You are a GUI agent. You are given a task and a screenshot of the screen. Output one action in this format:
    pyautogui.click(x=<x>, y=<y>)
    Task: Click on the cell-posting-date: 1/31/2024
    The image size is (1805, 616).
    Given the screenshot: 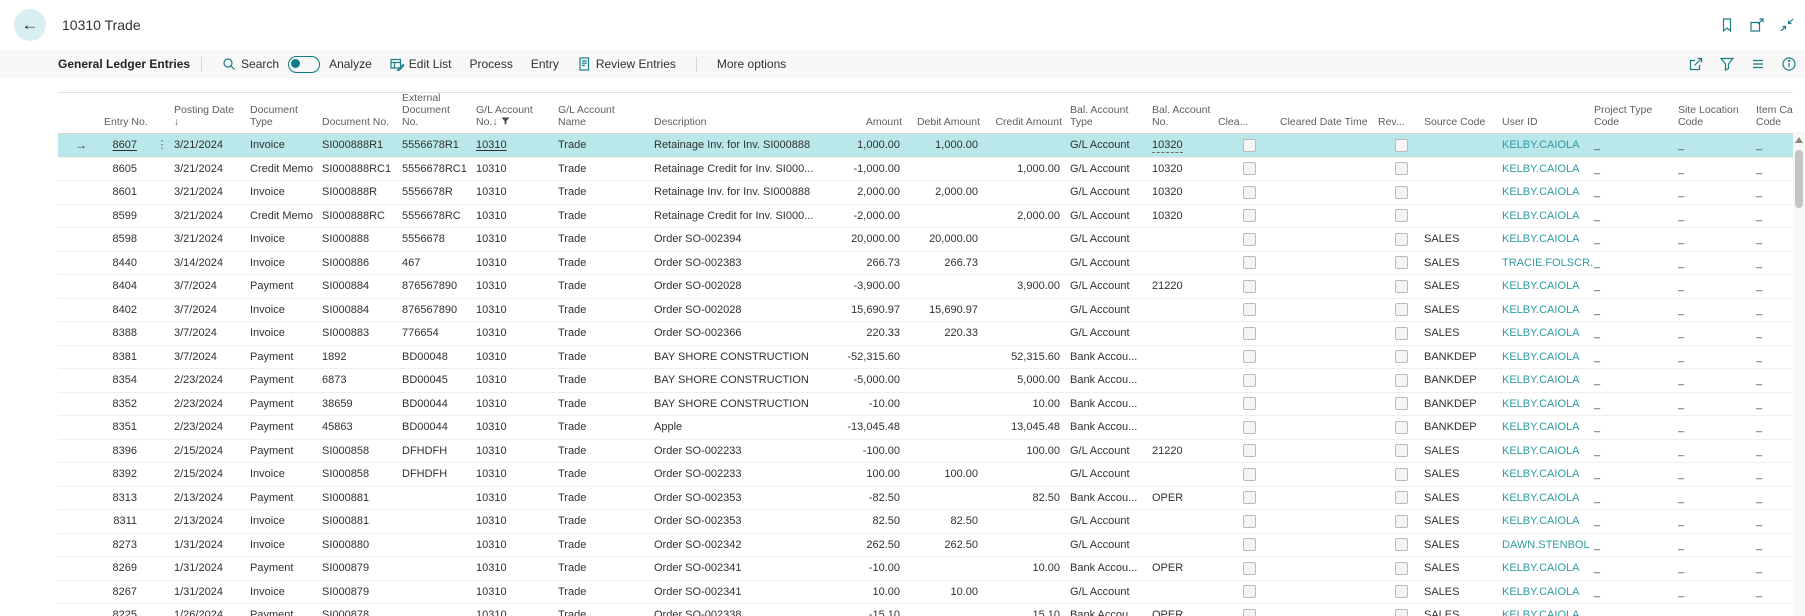 What is the action you would take?
    pyautogui.click(x=212, y=545)
    